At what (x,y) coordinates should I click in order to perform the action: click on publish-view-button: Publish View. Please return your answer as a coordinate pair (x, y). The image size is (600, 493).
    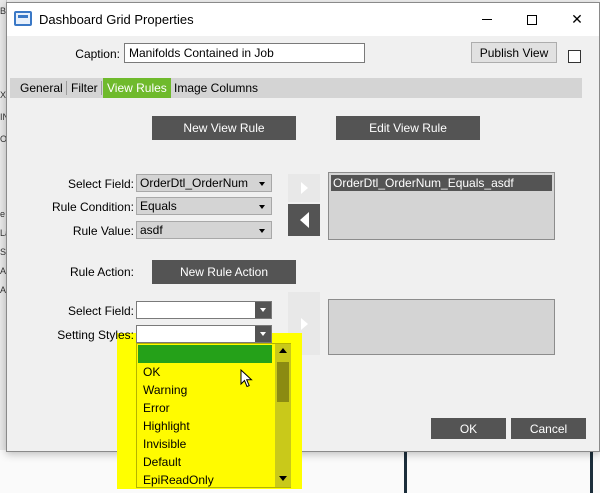
    Looking at the image, I should click on (514, 52).